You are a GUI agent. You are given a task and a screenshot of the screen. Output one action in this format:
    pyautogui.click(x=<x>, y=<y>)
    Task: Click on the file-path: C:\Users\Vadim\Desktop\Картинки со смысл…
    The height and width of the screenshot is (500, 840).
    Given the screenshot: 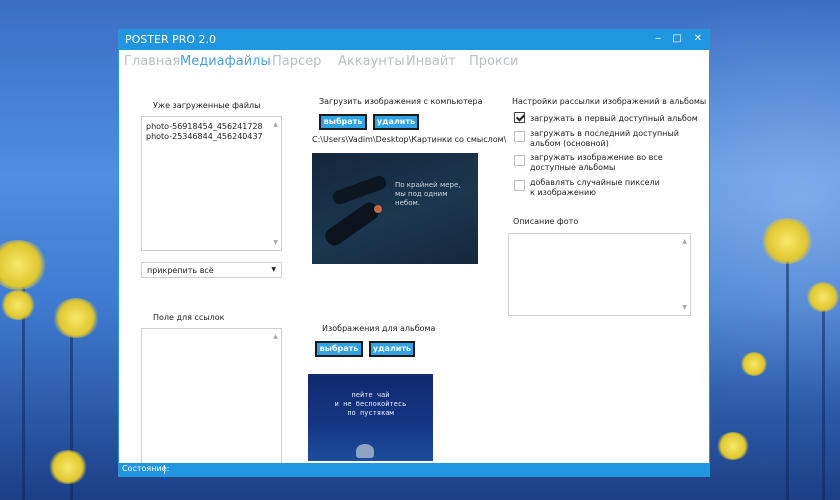 What is the action you would take?
    pyautogui.click(x=409, y=139)
    